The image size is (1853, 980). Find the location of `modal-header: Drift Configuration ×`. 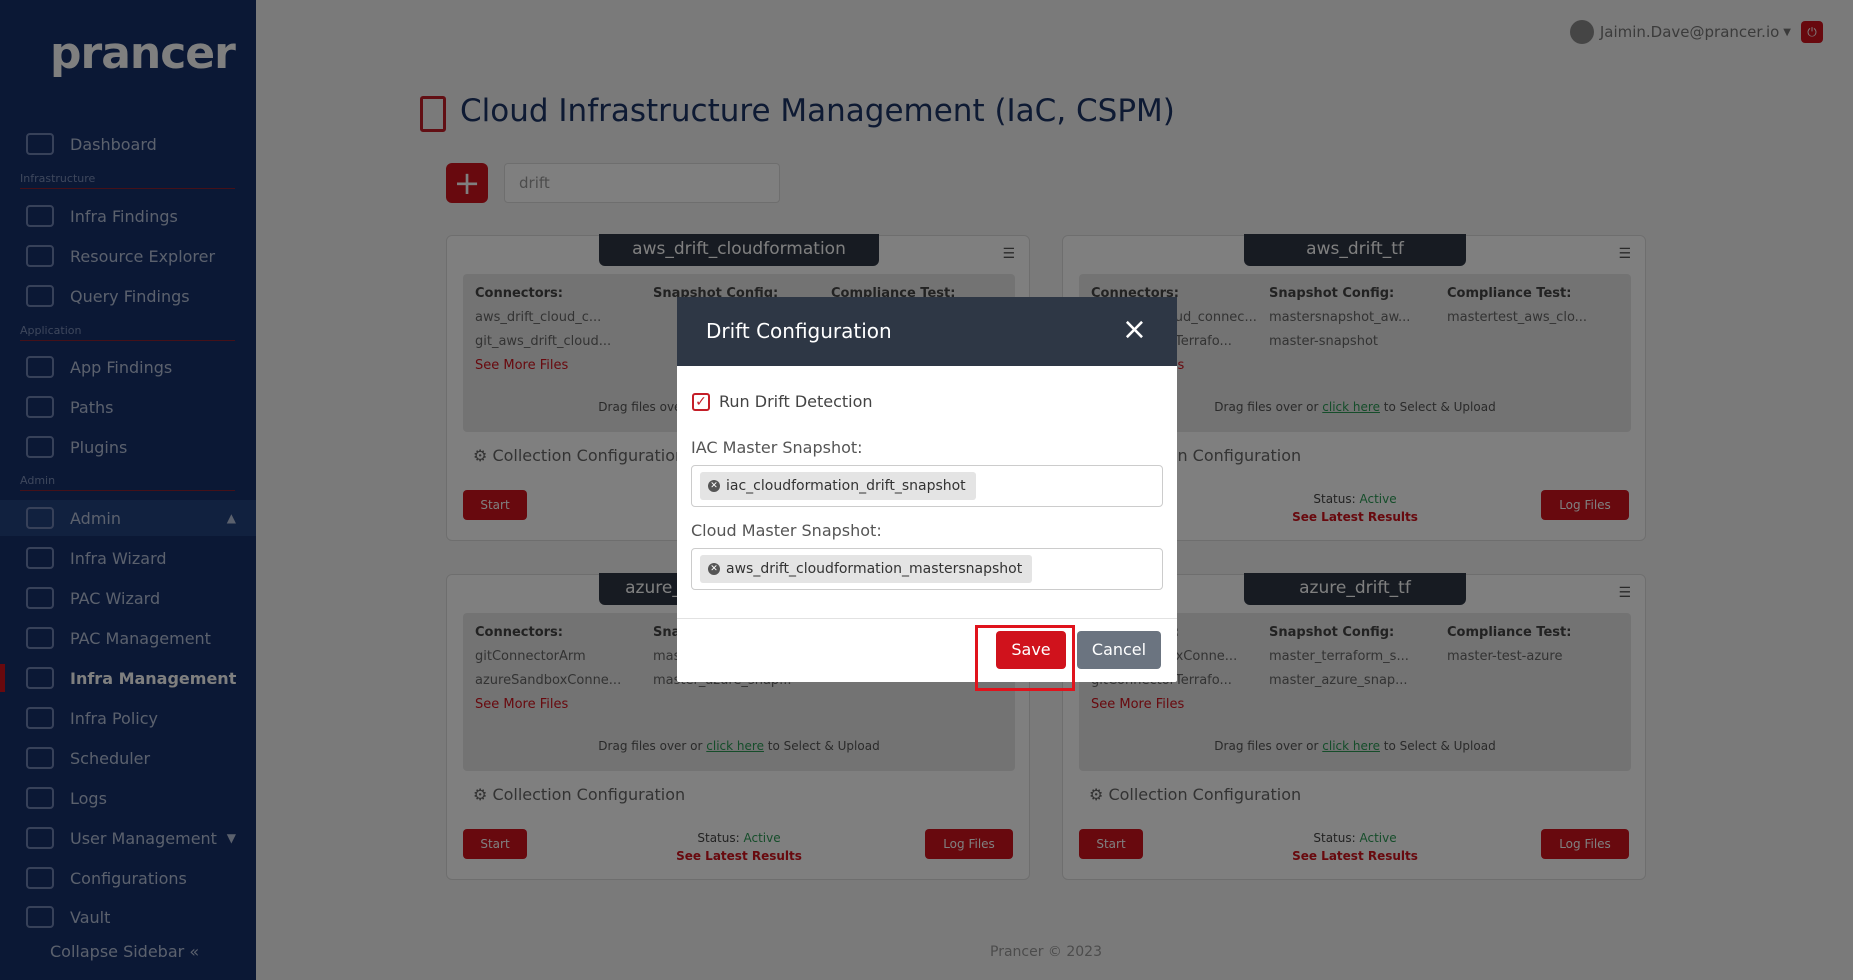

modal-header: Drift Configuration × is located at coordinates (927, 331).